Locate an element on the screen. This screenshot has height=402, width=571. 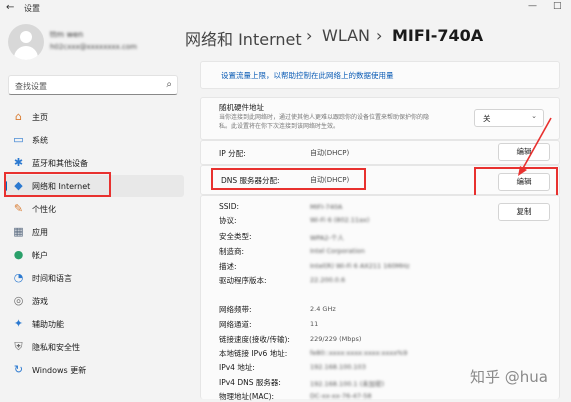
watermark: 知乎 @hua is located at coordinates (509, 377).